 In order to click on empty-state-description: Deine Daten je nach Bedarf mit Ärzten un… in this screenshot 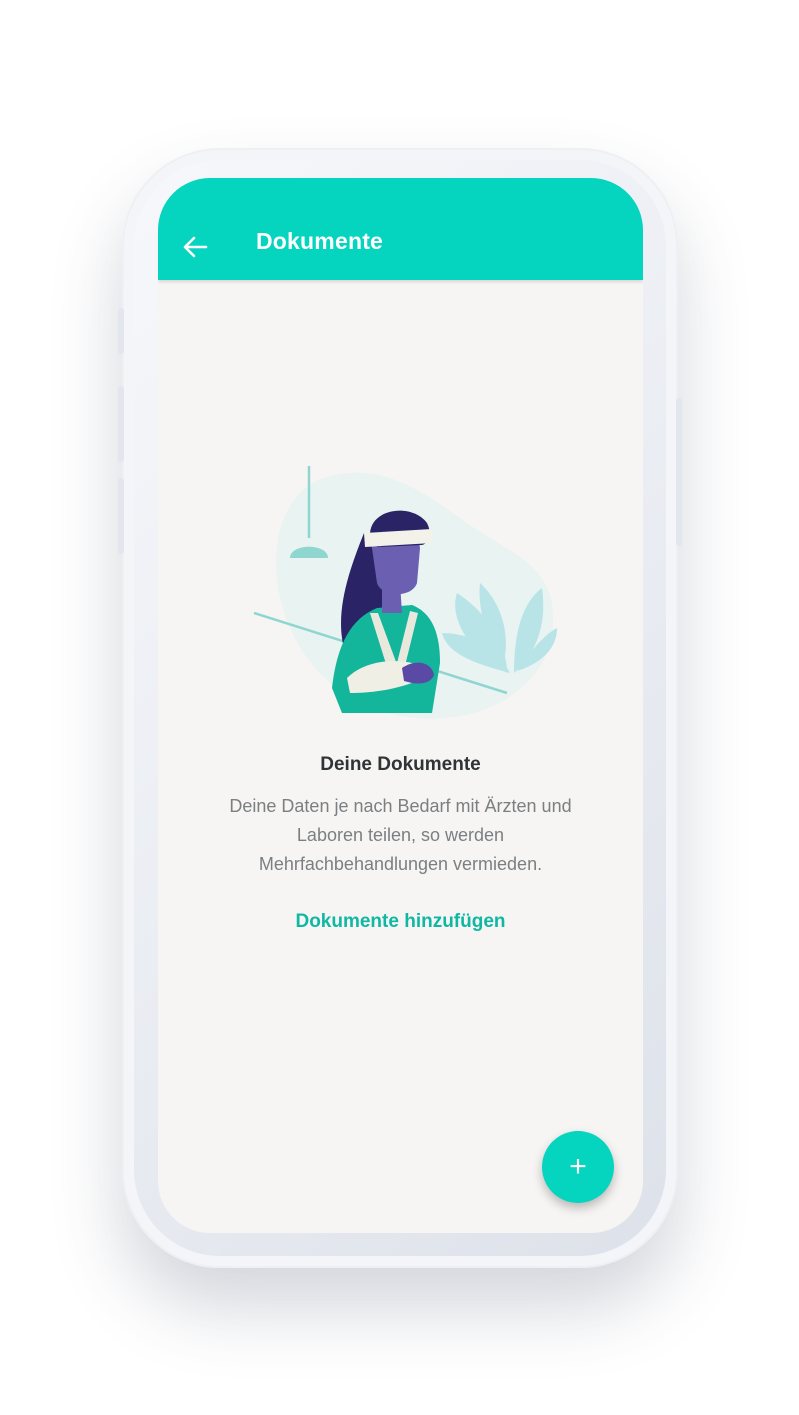, I will do `click(400, 835)`.